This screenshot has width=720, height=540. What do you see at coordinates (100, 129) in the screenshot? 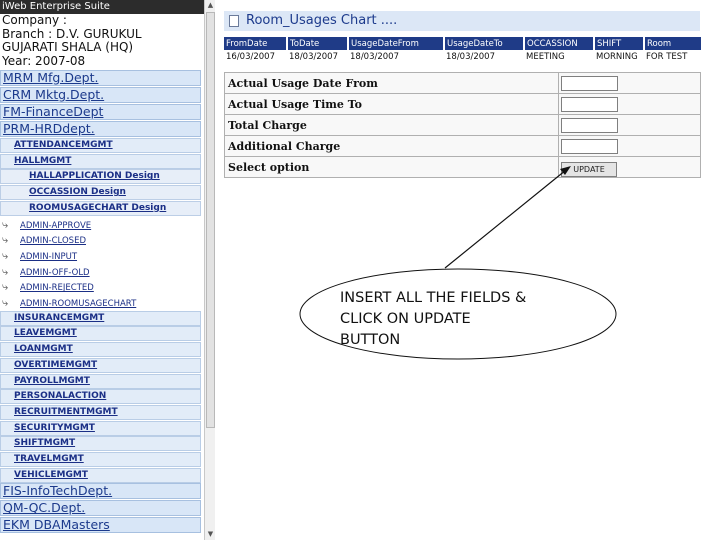
I see `sidebar-item-prm-hrddept: PRM-HRDdept.` at bounding box center [100, 129].